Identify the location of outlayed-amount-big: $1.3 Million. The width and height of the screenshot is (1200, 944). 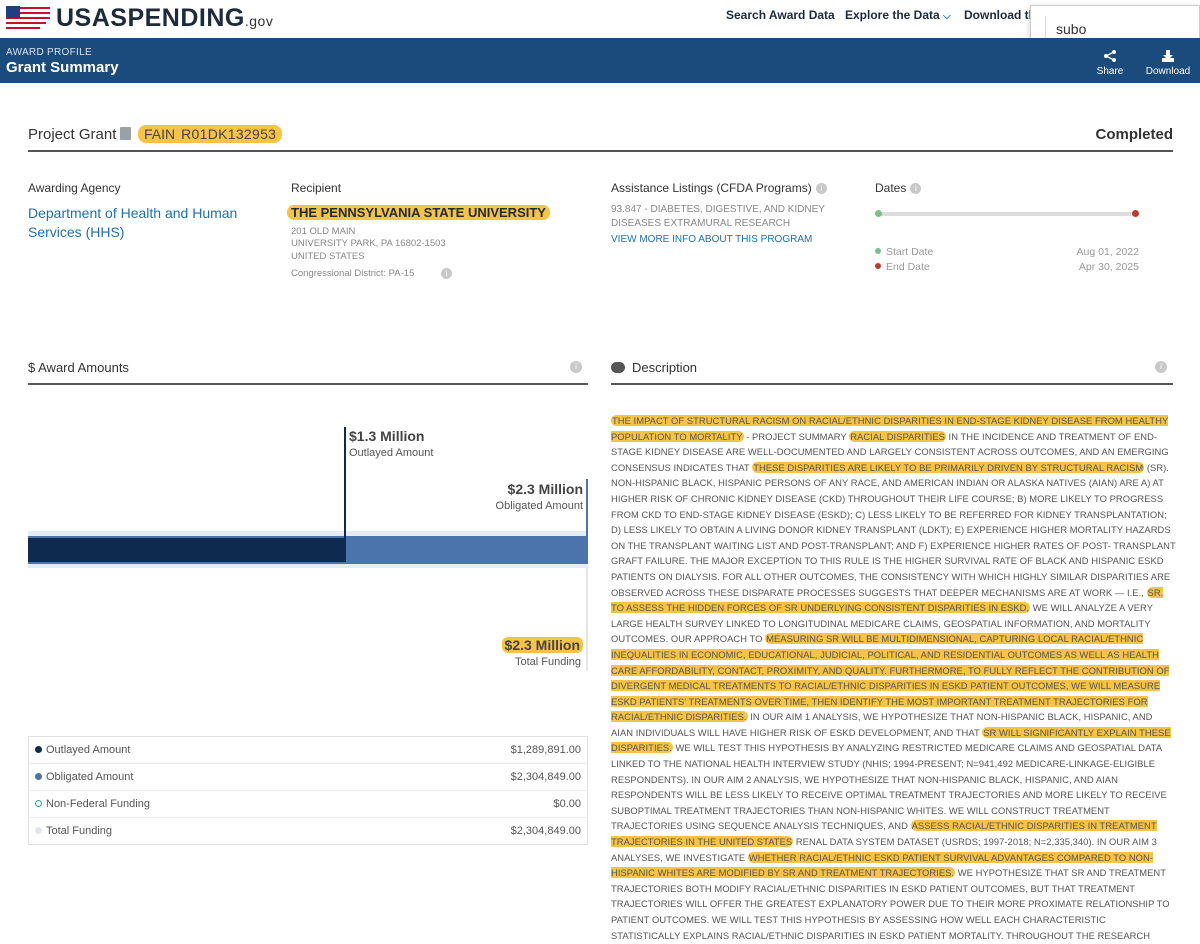
(387, 436).